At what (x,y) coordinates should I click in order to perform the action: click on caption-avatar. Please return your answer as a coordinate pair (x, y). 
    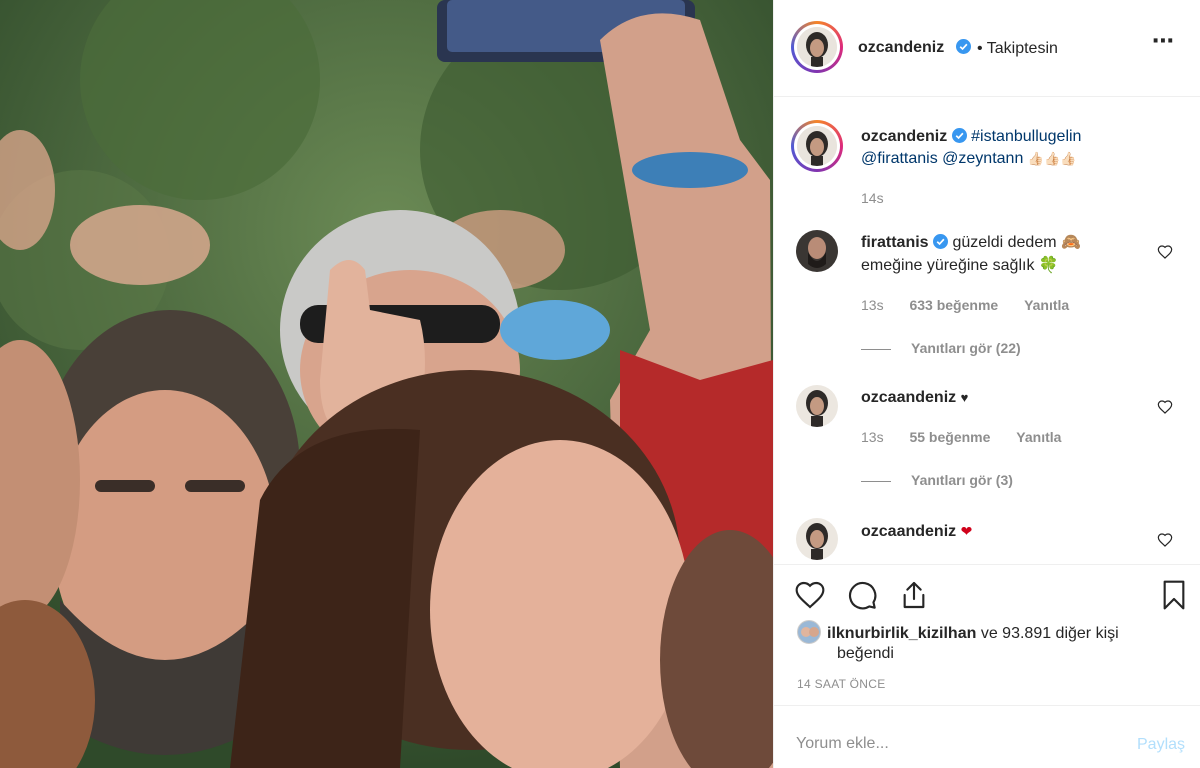
    Looking at the image, I should click on (817, 146).